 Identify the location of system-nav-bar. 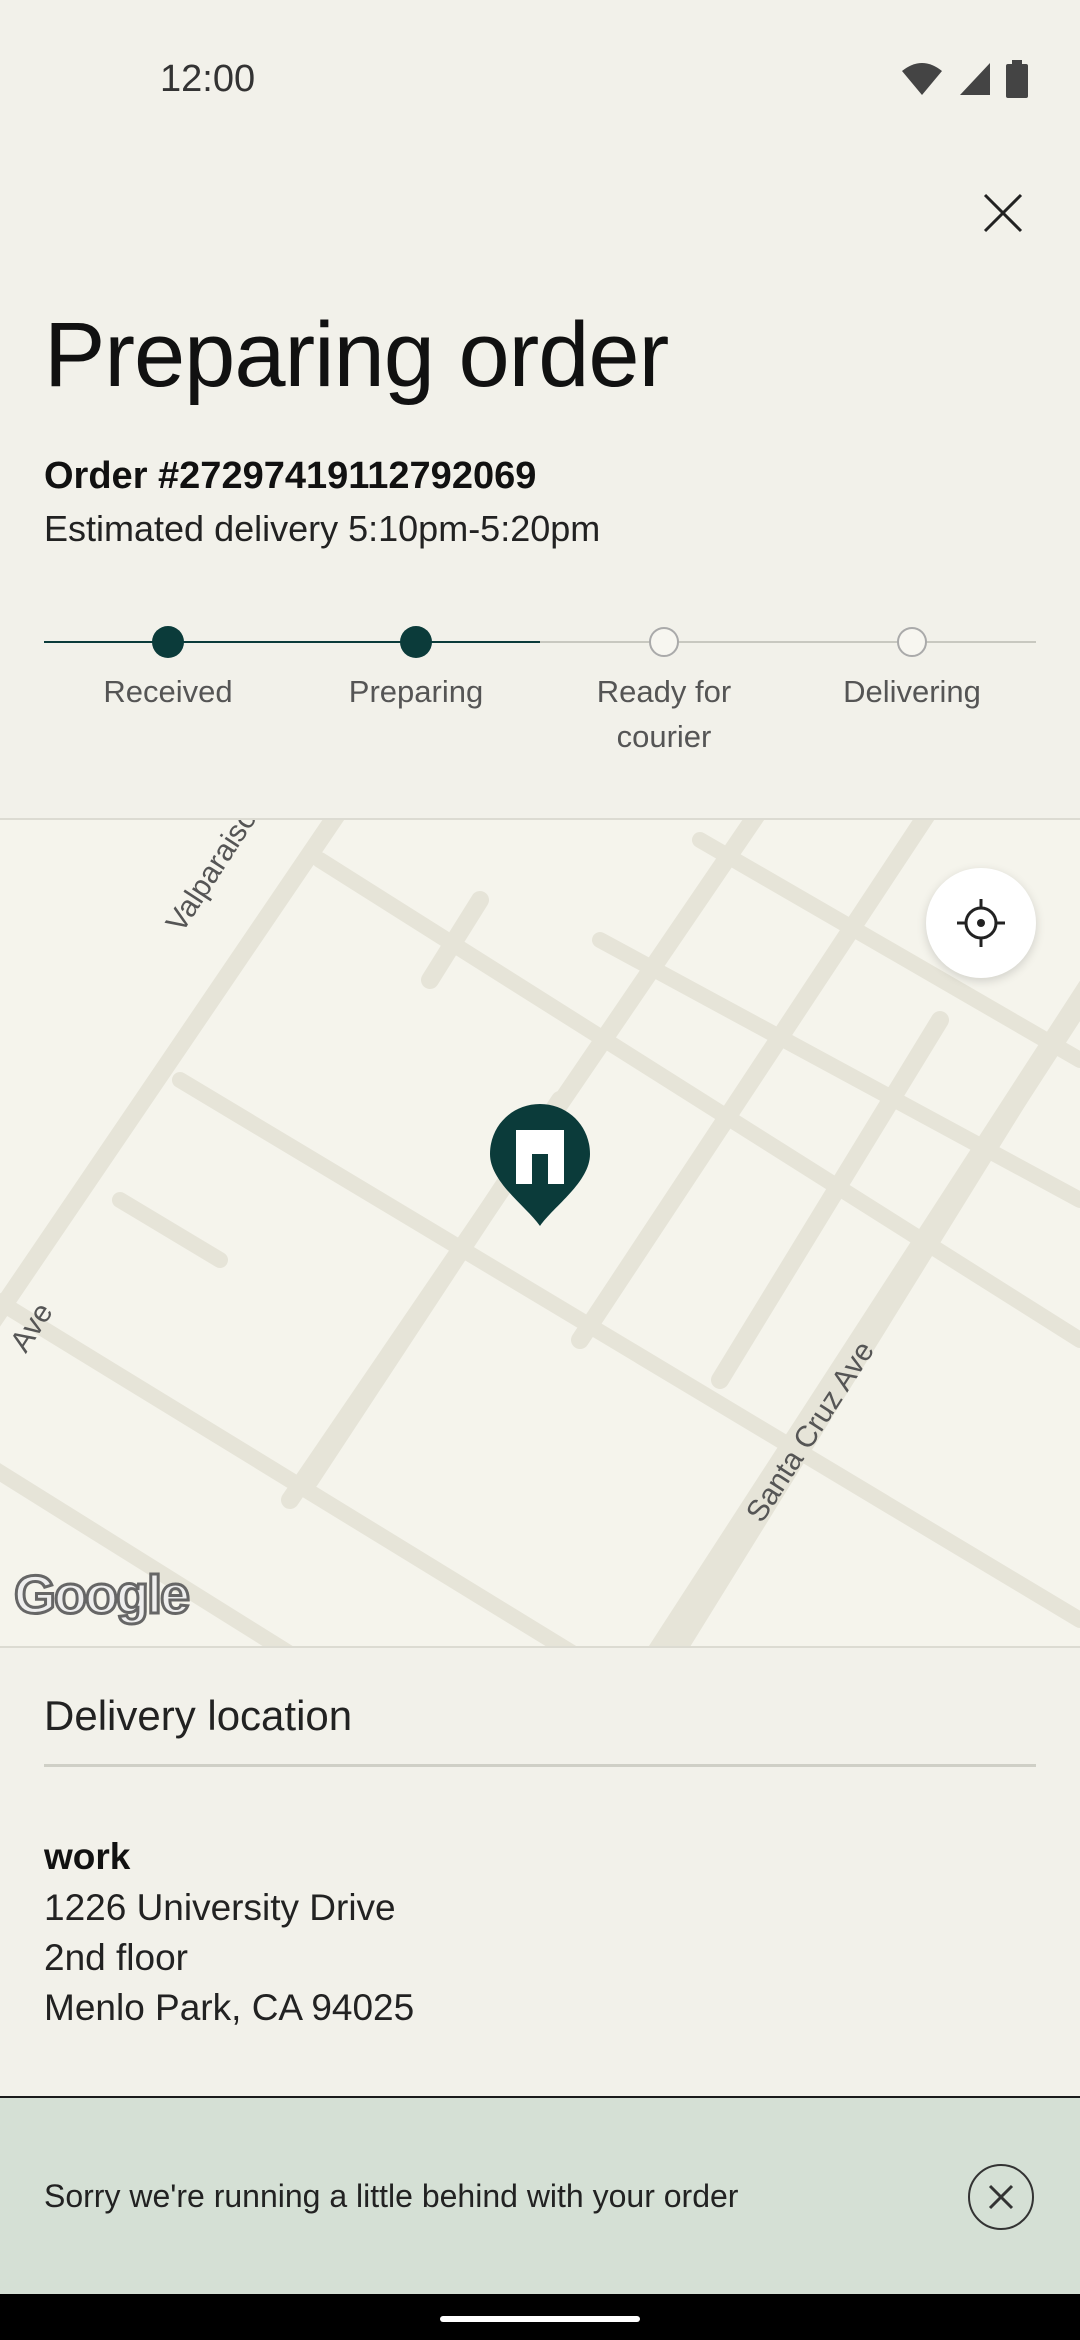
(540, 2317).